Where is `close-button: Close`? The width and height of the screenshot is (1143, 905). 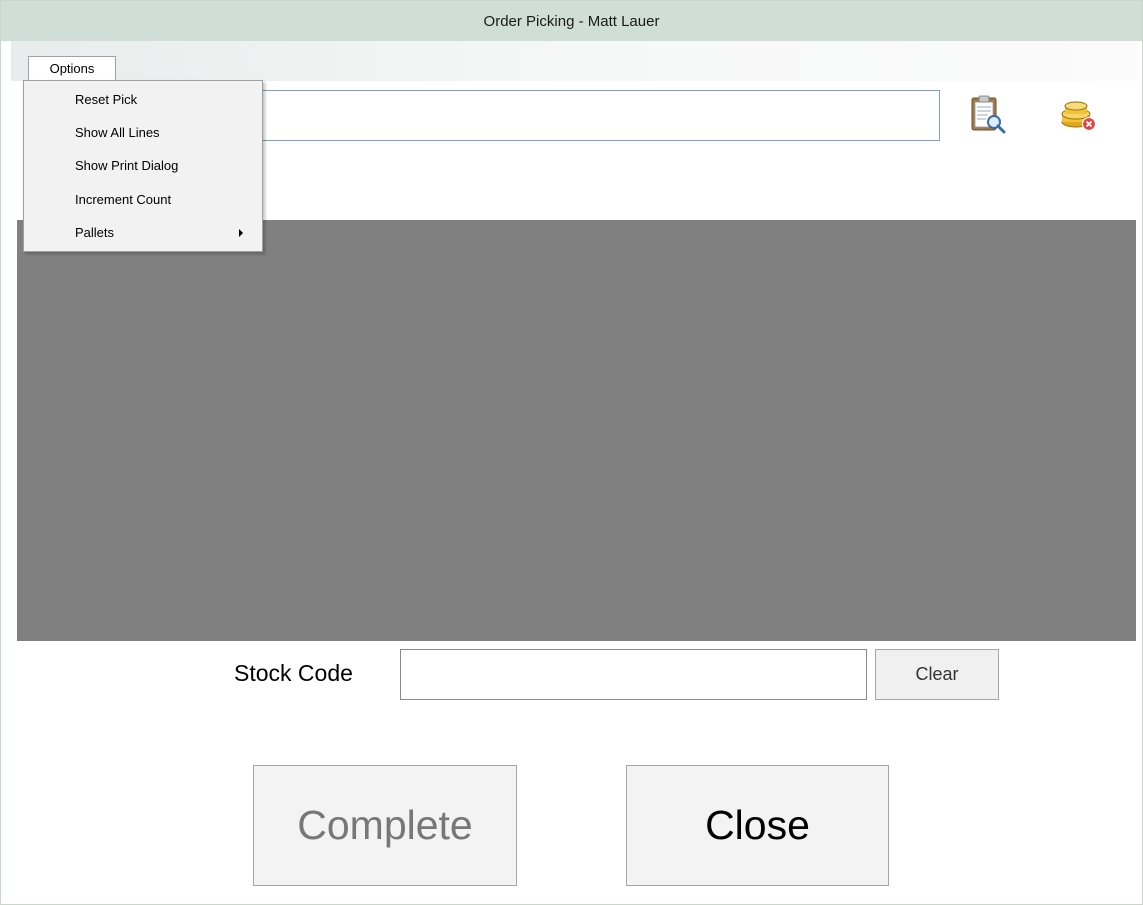 close-button: Close is located at coordinates (757, 825).